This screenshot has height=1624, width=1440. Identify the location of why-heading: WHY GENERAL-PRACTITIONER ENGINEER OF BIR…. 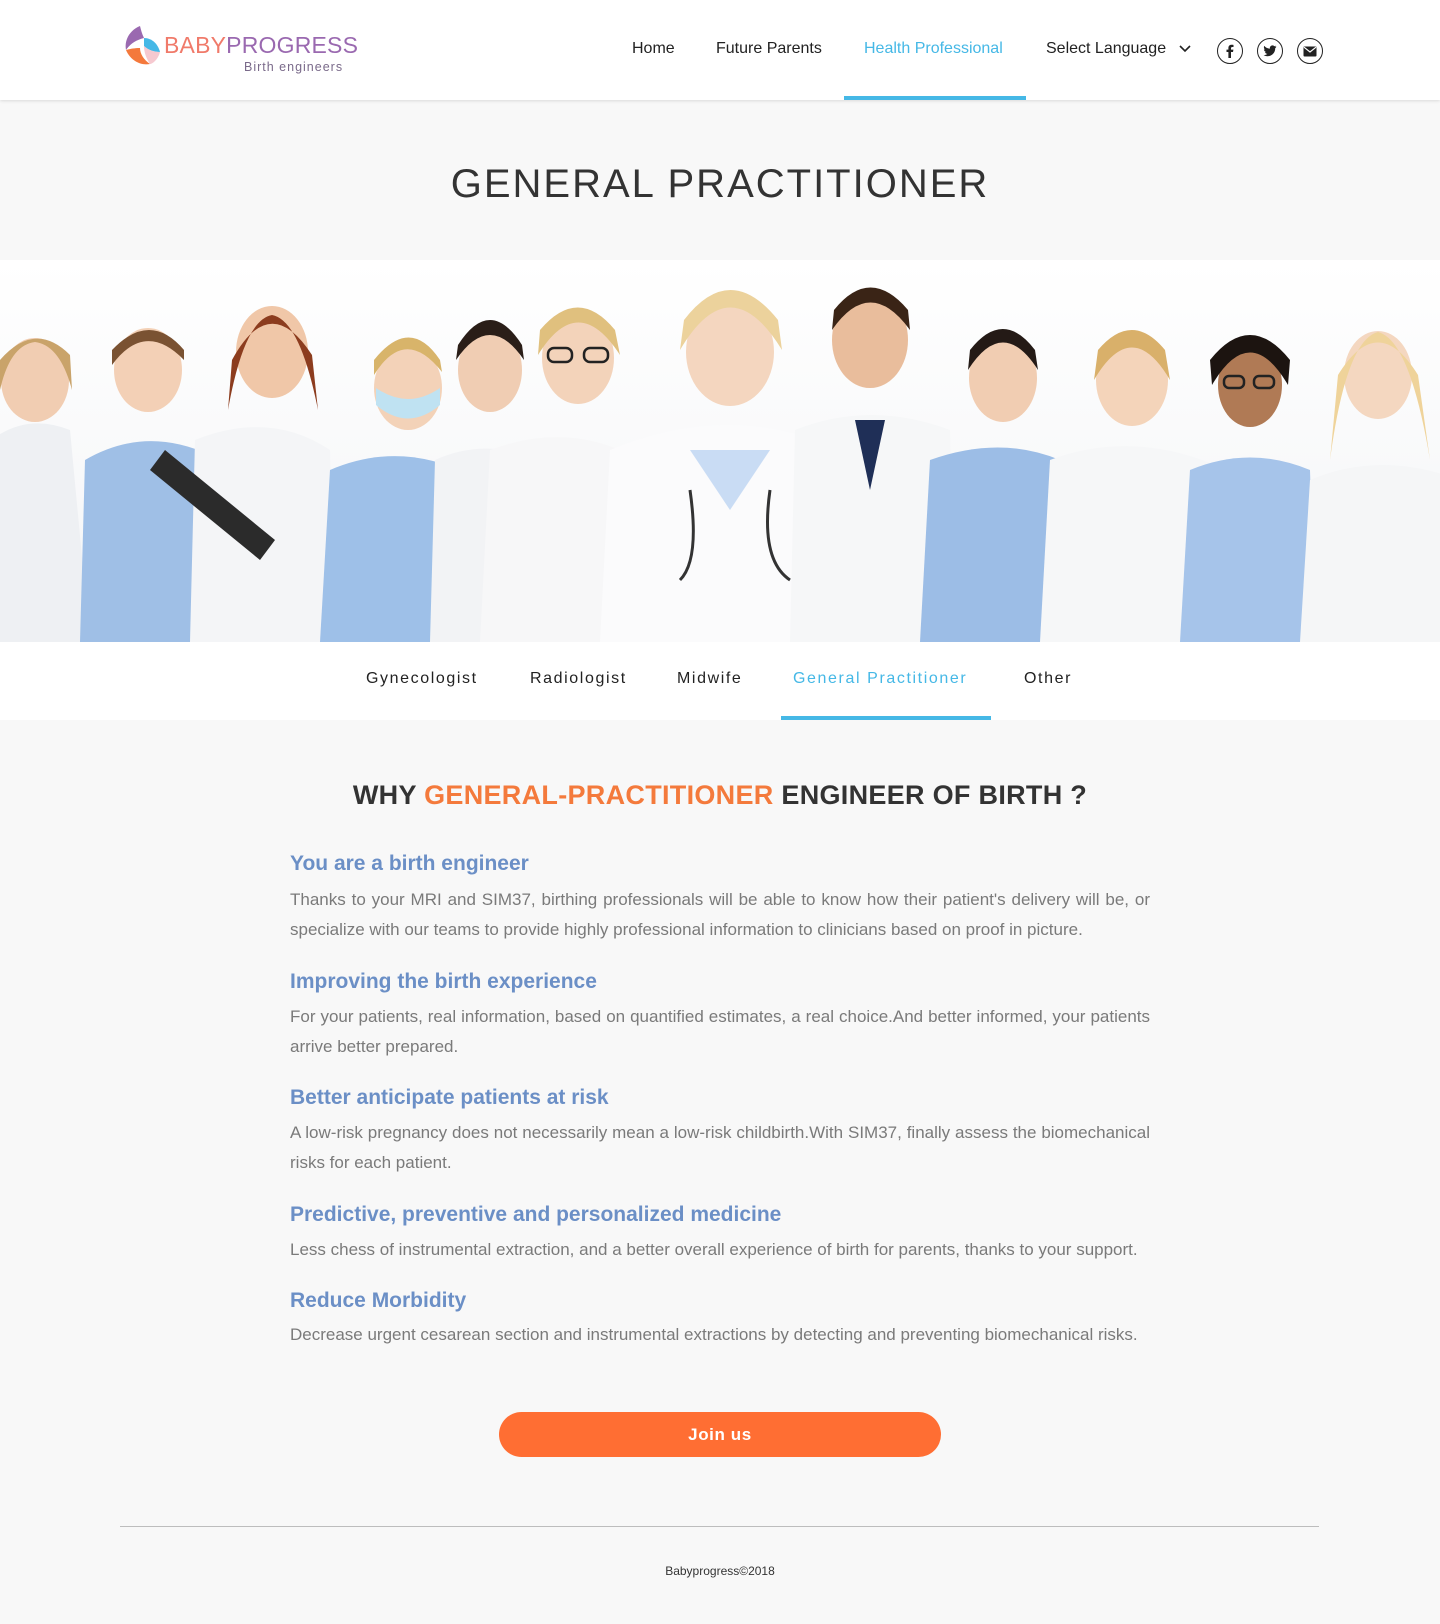
(720, 795).